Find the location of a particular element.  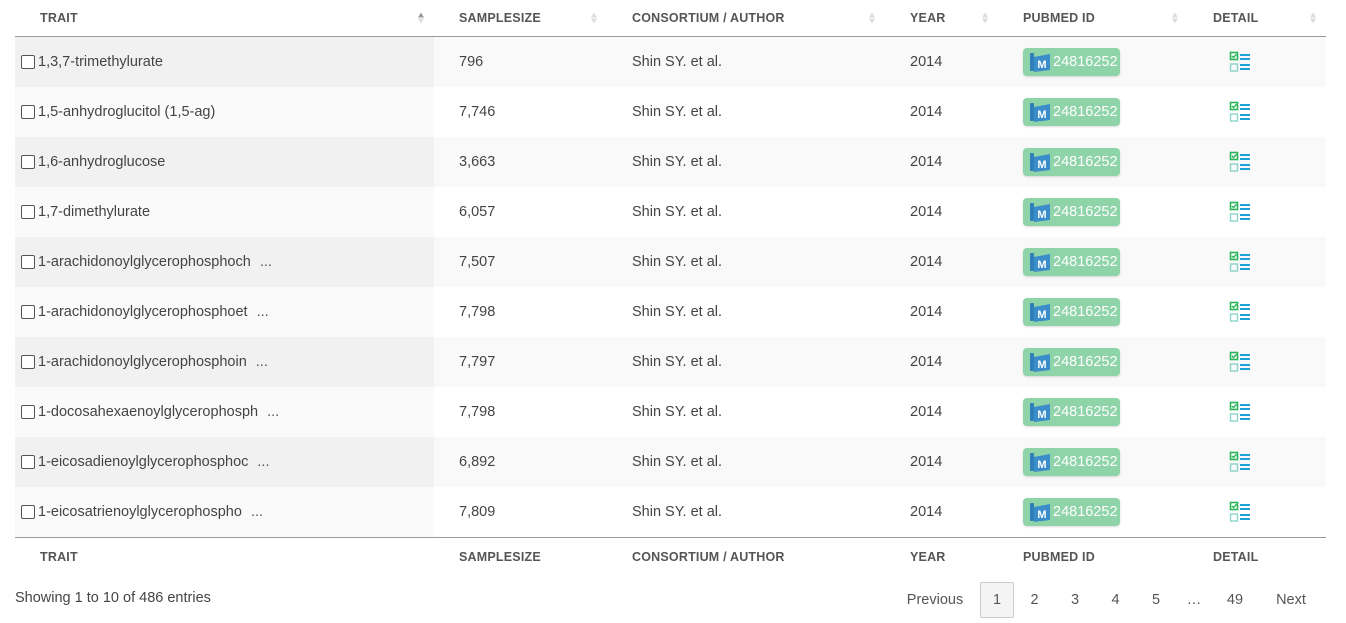

trait-name: 1,7-dimethylurate is located at coordinates (94, 212).